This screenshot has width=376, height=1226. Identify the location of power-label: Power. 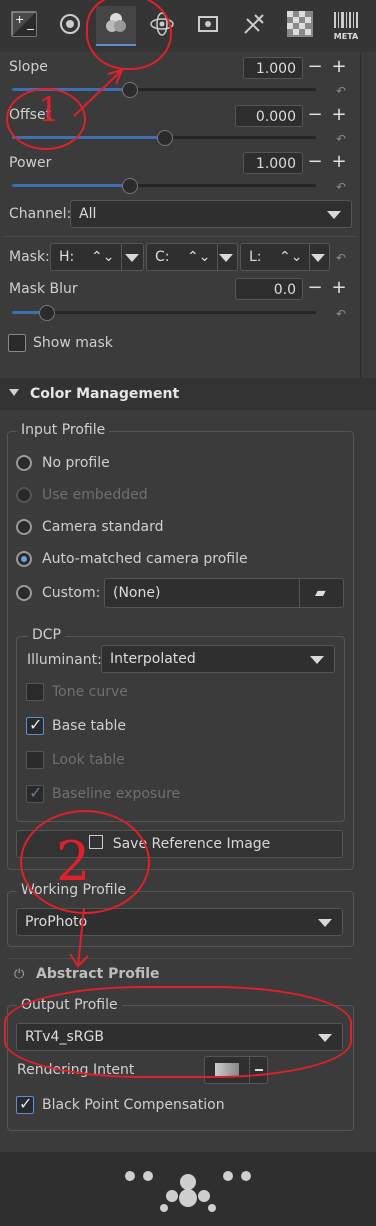
(30, 163).